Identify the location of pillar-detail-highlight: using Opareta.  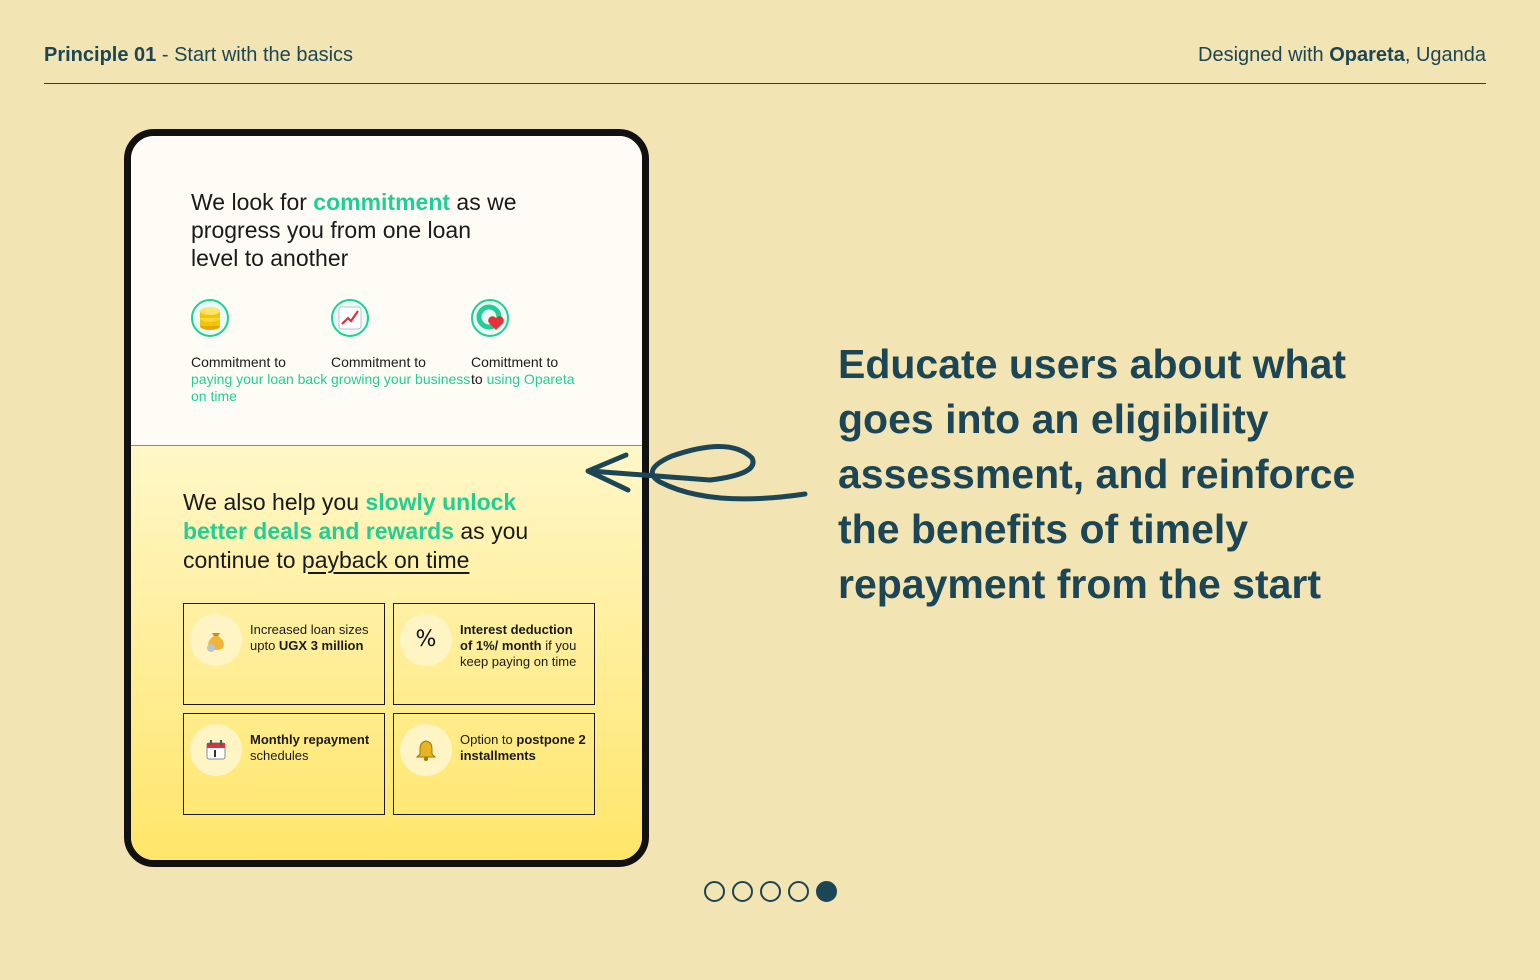
(530, 379).